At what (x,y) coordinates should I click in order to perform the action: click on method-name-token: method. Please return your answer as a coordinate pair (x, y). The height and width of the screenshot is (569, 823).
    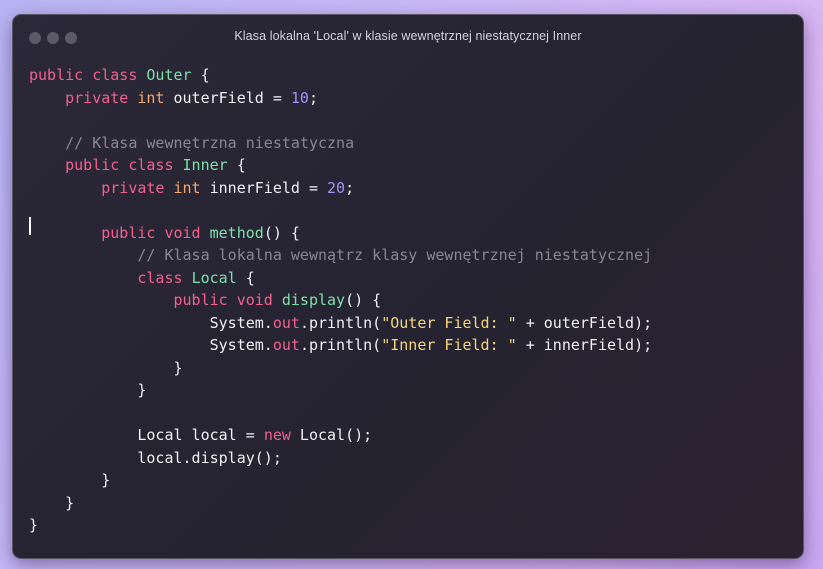
    Looking at the image, I should click on (236, 232).